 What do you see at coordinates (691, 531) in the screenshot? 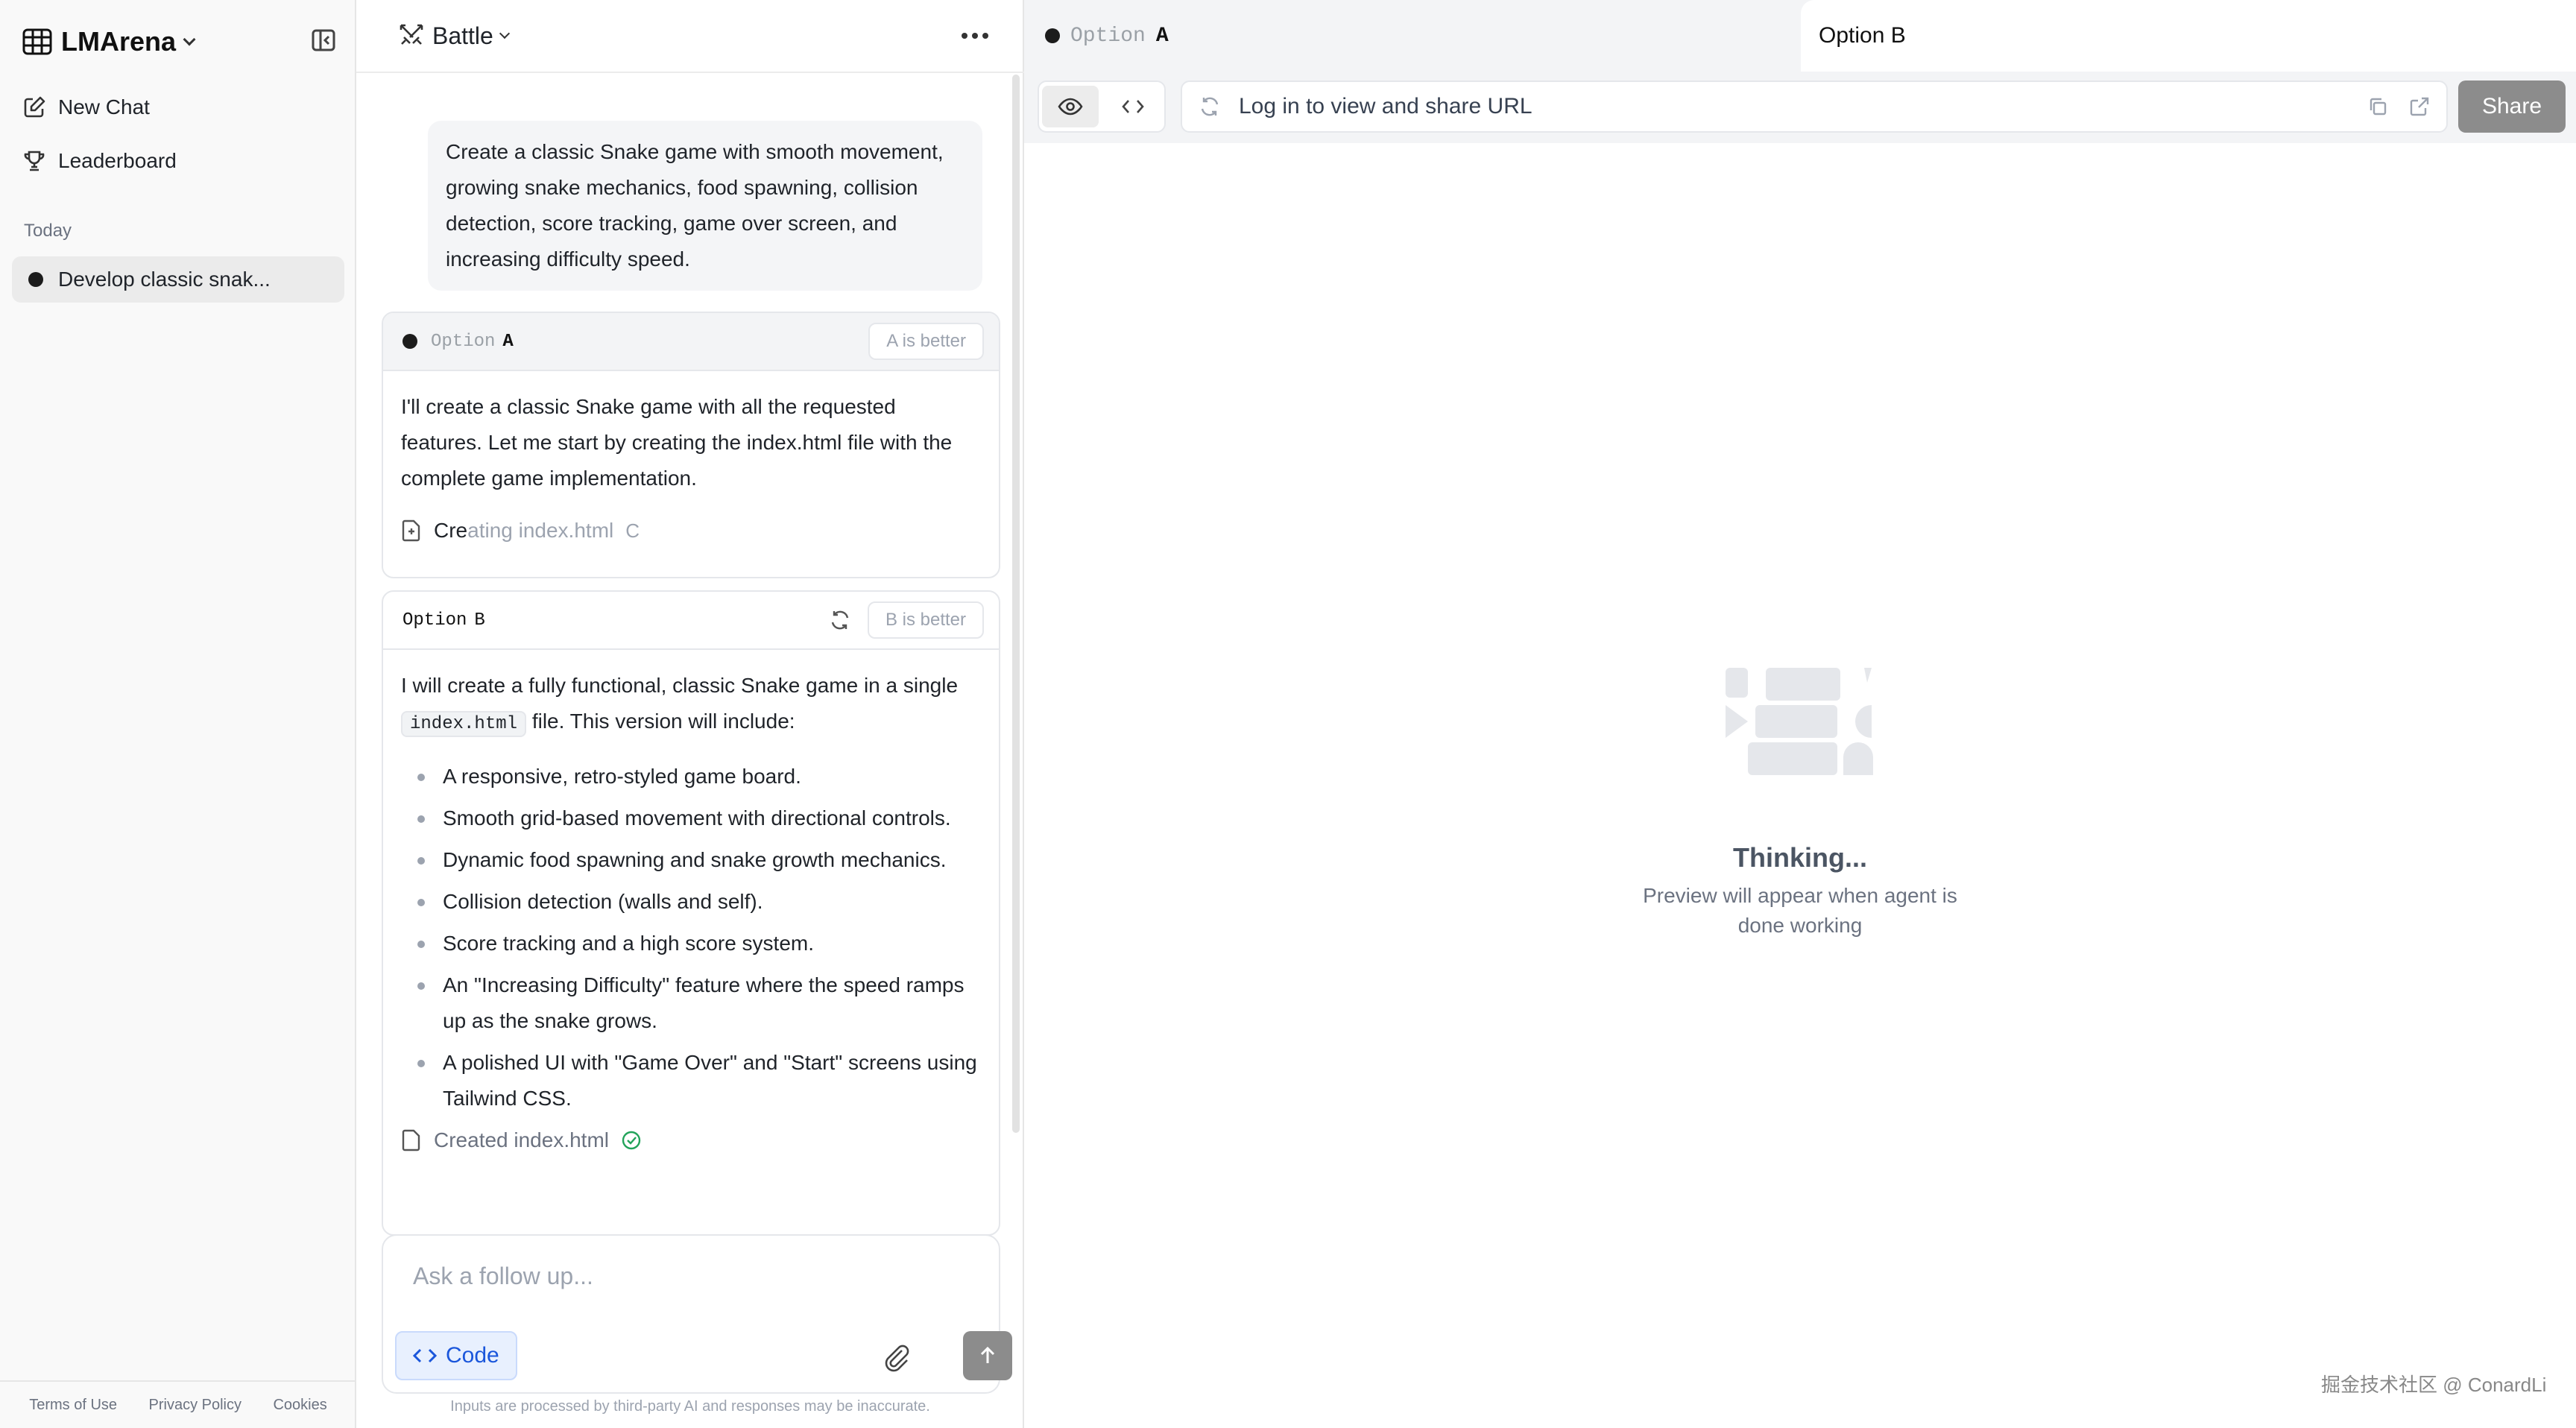
I see `file-status: Creating index.html C` at bounding box center [691, 531].